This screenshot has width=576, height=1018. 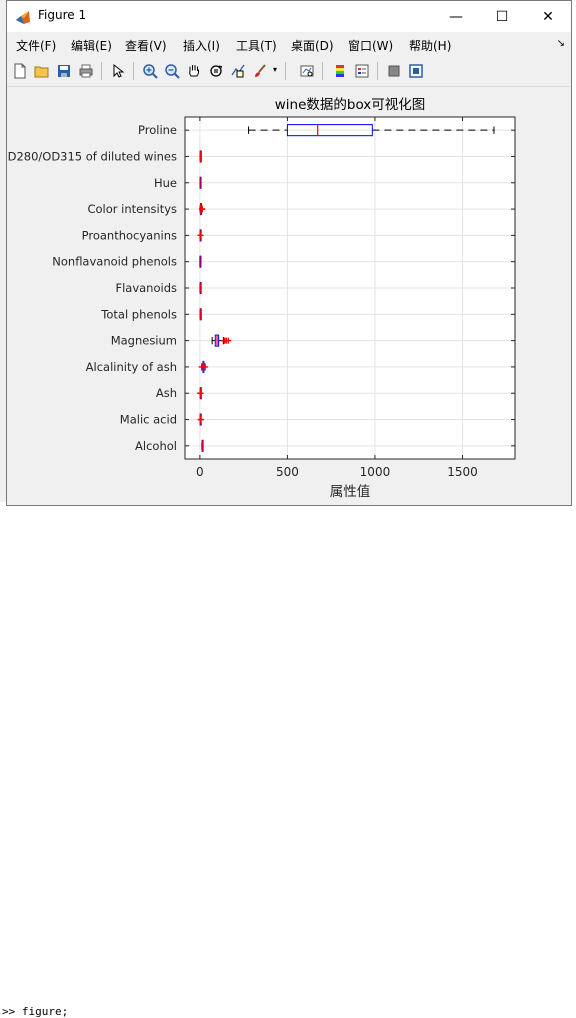 I want to click on data-cursor-icon, so click(x=238, y=71).